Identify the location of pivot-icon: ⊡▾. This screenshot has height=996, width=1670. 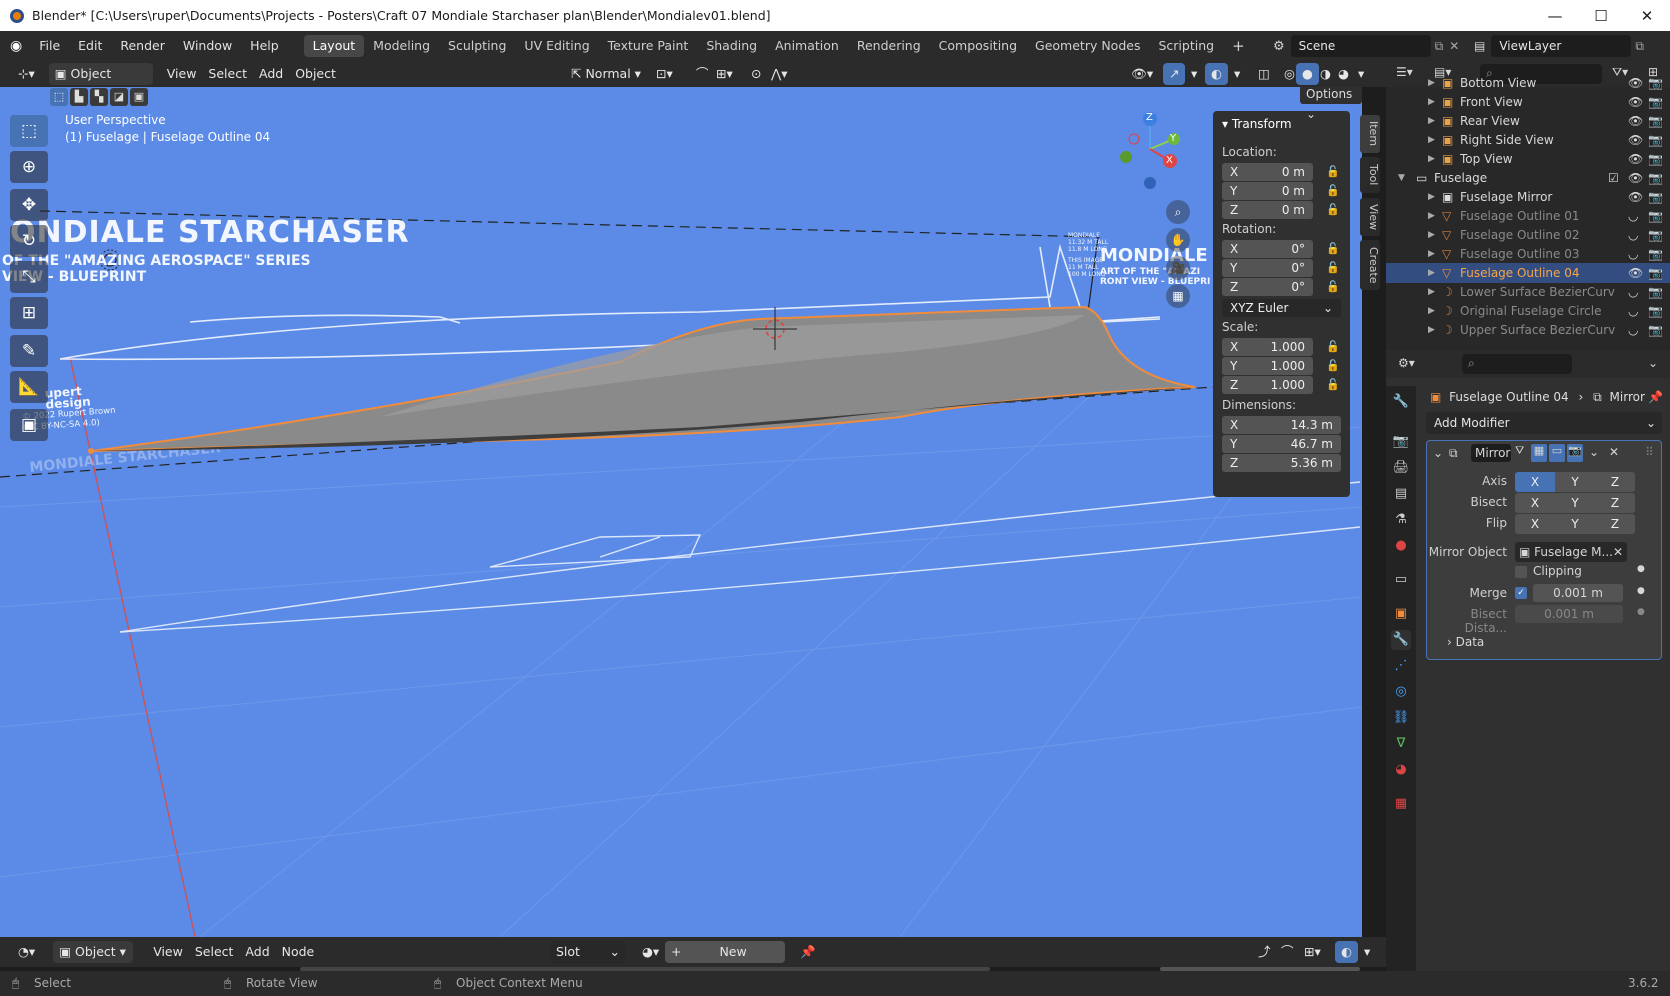
(664, 74).